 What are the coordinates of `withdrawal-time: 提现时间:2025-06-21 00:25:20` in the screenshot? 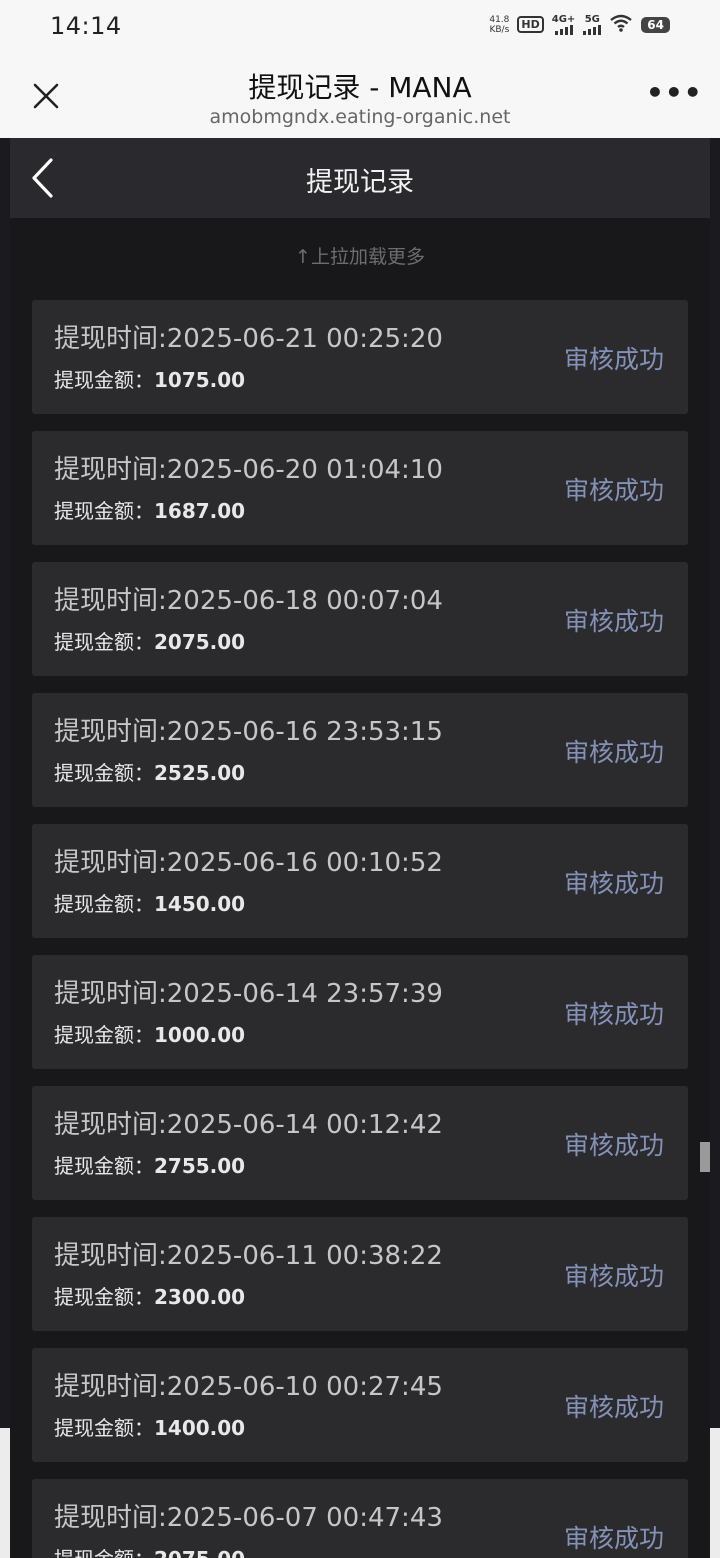 It's located at (248, 336).